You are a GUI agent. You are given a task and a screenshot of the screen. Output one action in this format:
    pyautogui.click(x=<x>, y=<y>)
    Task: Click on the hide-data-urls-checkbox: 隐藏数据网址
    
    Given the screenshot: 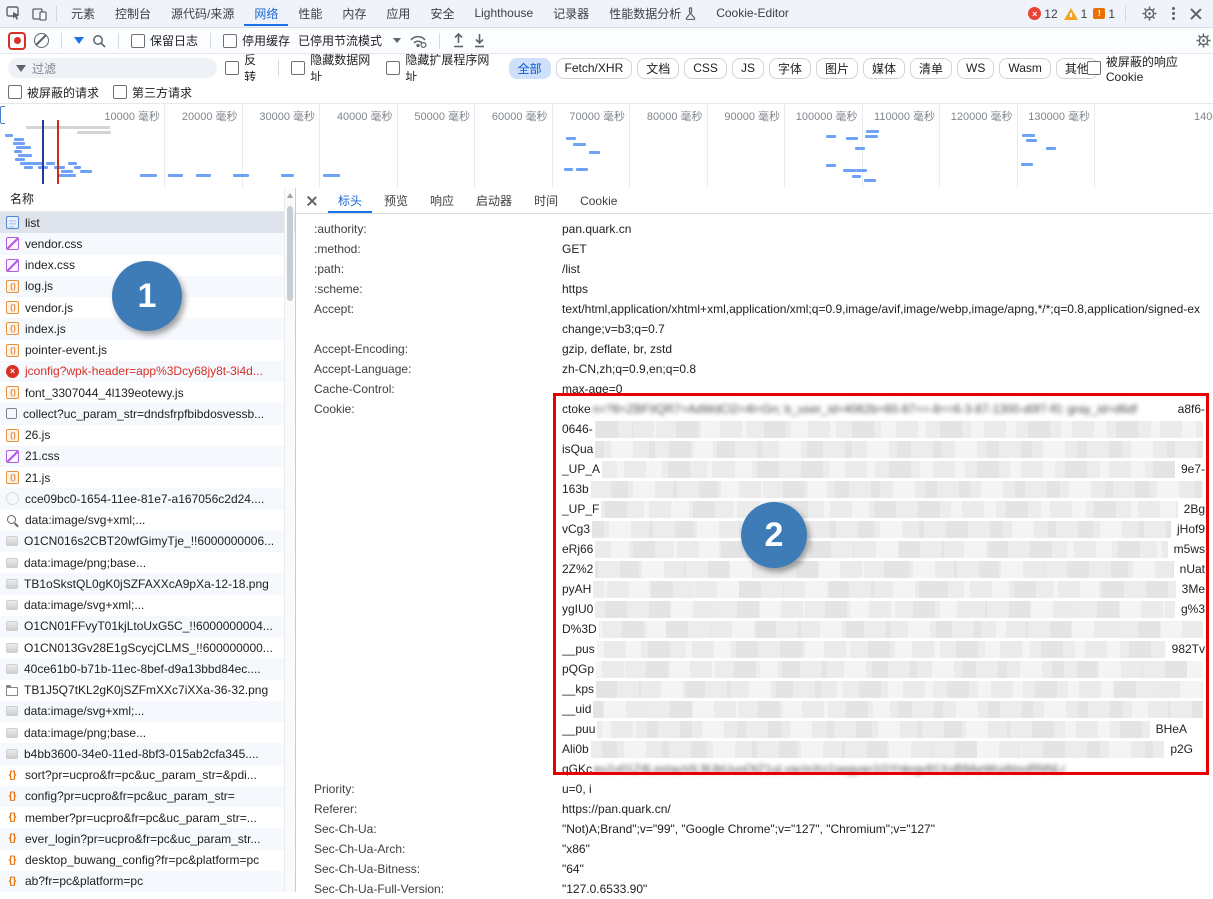 What is the action you would take?
    pyautogui.click(x=334, y=68)
    